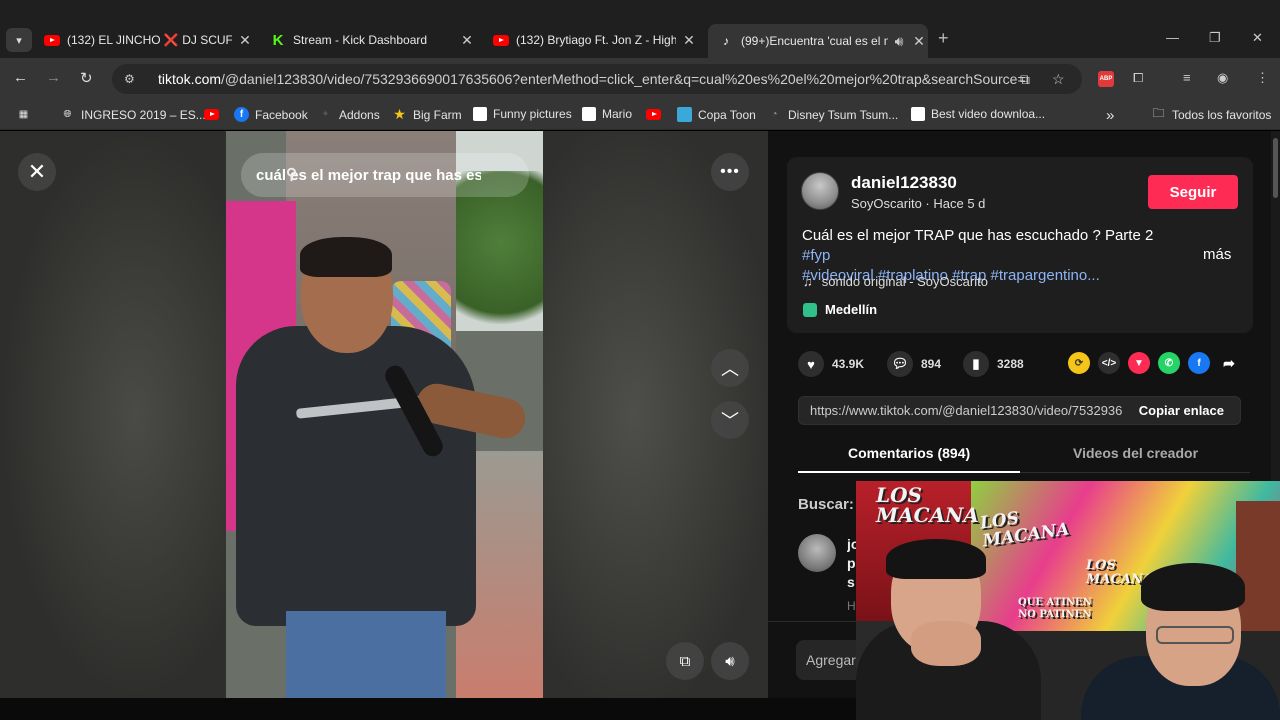  What do you see at coordinates (26, 114) in the screenshot?
I see `apps-grid-icon: ▦` at bounding box center [26, 114].